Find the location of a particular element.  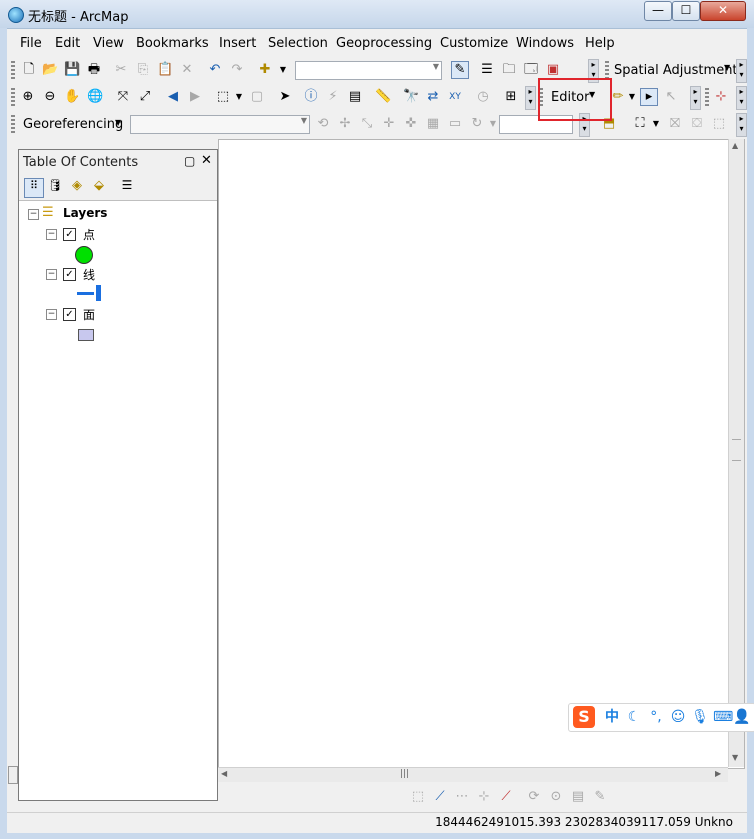

search-window-icon: 🗔 is located at coordinates (531, 70).